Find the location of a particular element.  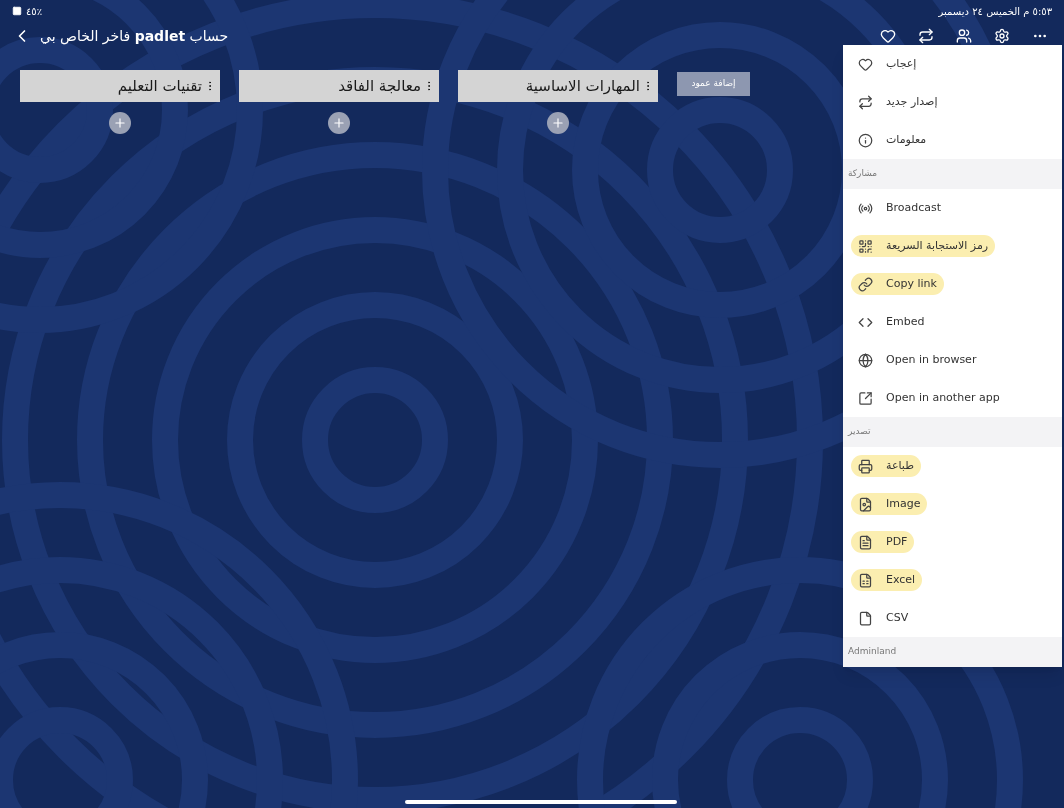

menu-item: طباعة is located at coordinates (952, 466).